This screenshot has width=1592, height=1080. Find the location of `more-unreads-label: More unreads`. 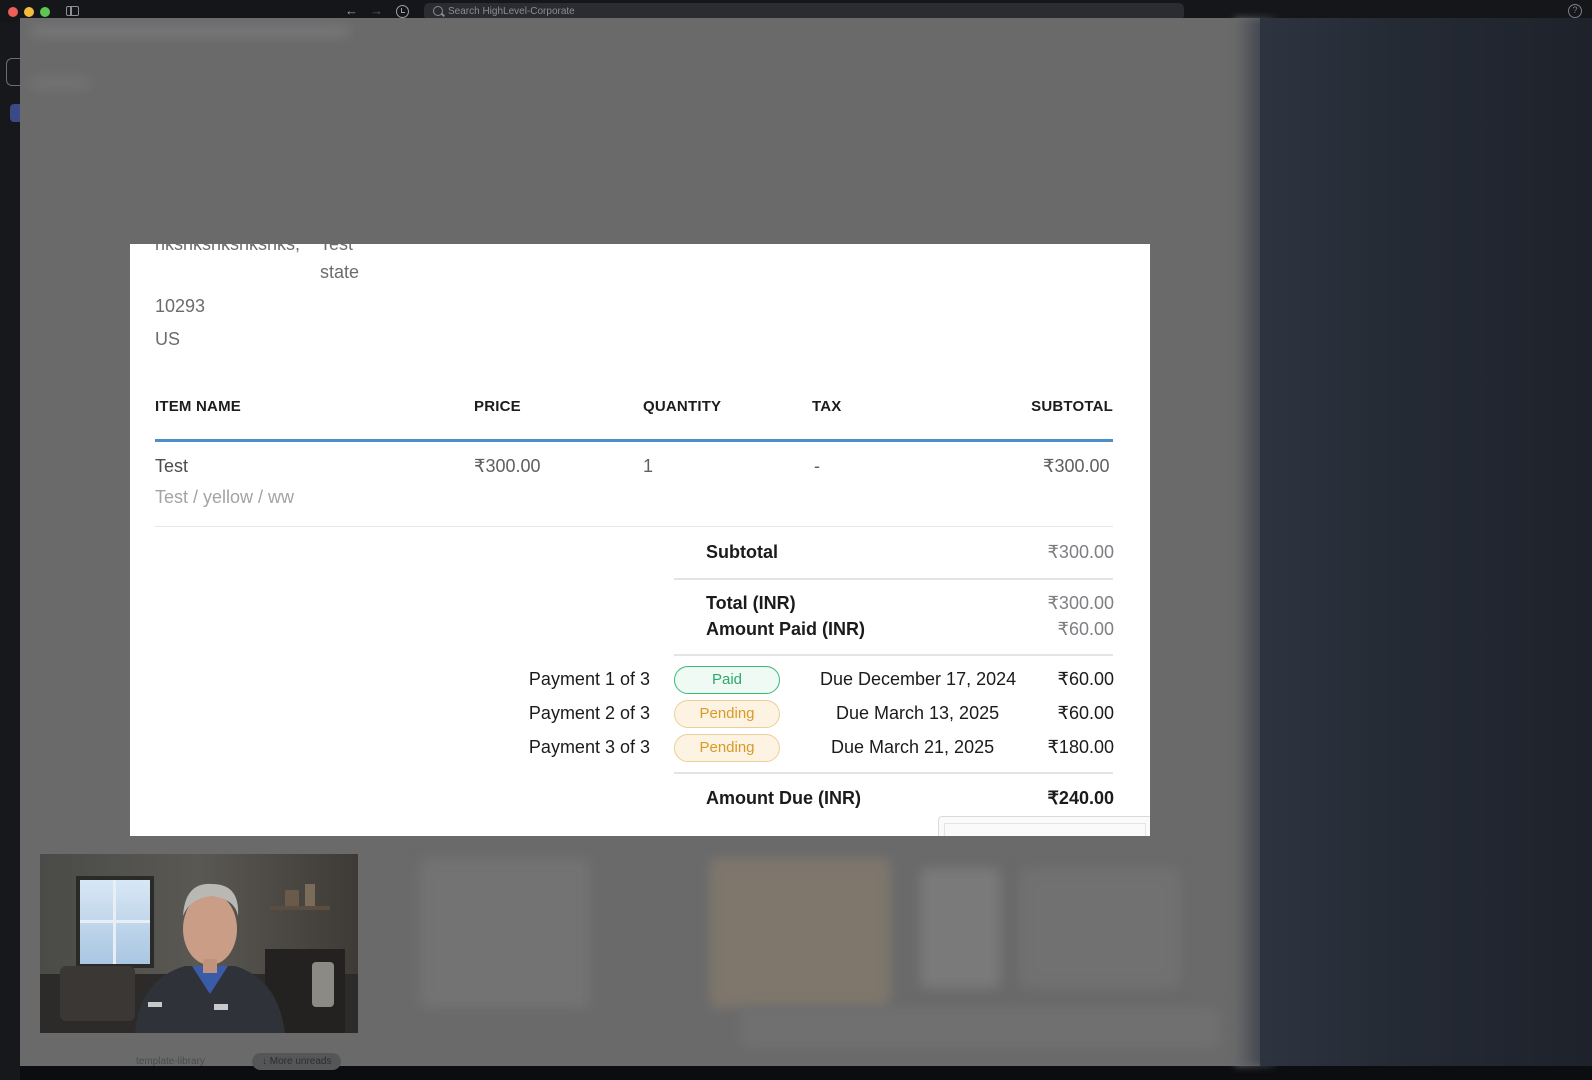

more-unreads-label: More unreads is located at coordinates (300, 1061).